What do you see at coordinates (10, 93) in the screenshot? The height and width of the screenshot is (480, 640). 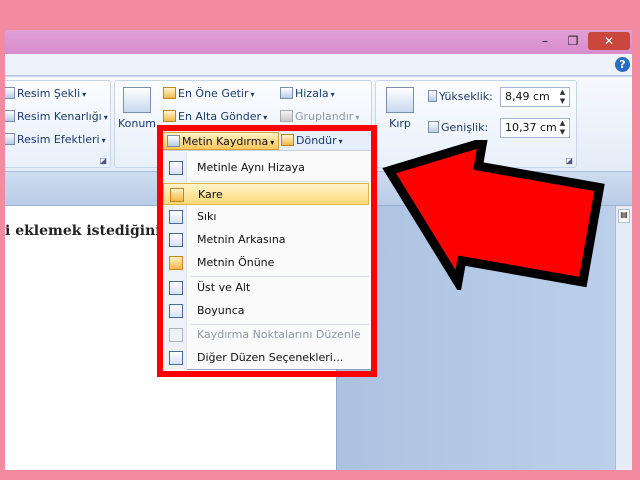 I see `picture-shape-icon` at bounding box center [10, 93].